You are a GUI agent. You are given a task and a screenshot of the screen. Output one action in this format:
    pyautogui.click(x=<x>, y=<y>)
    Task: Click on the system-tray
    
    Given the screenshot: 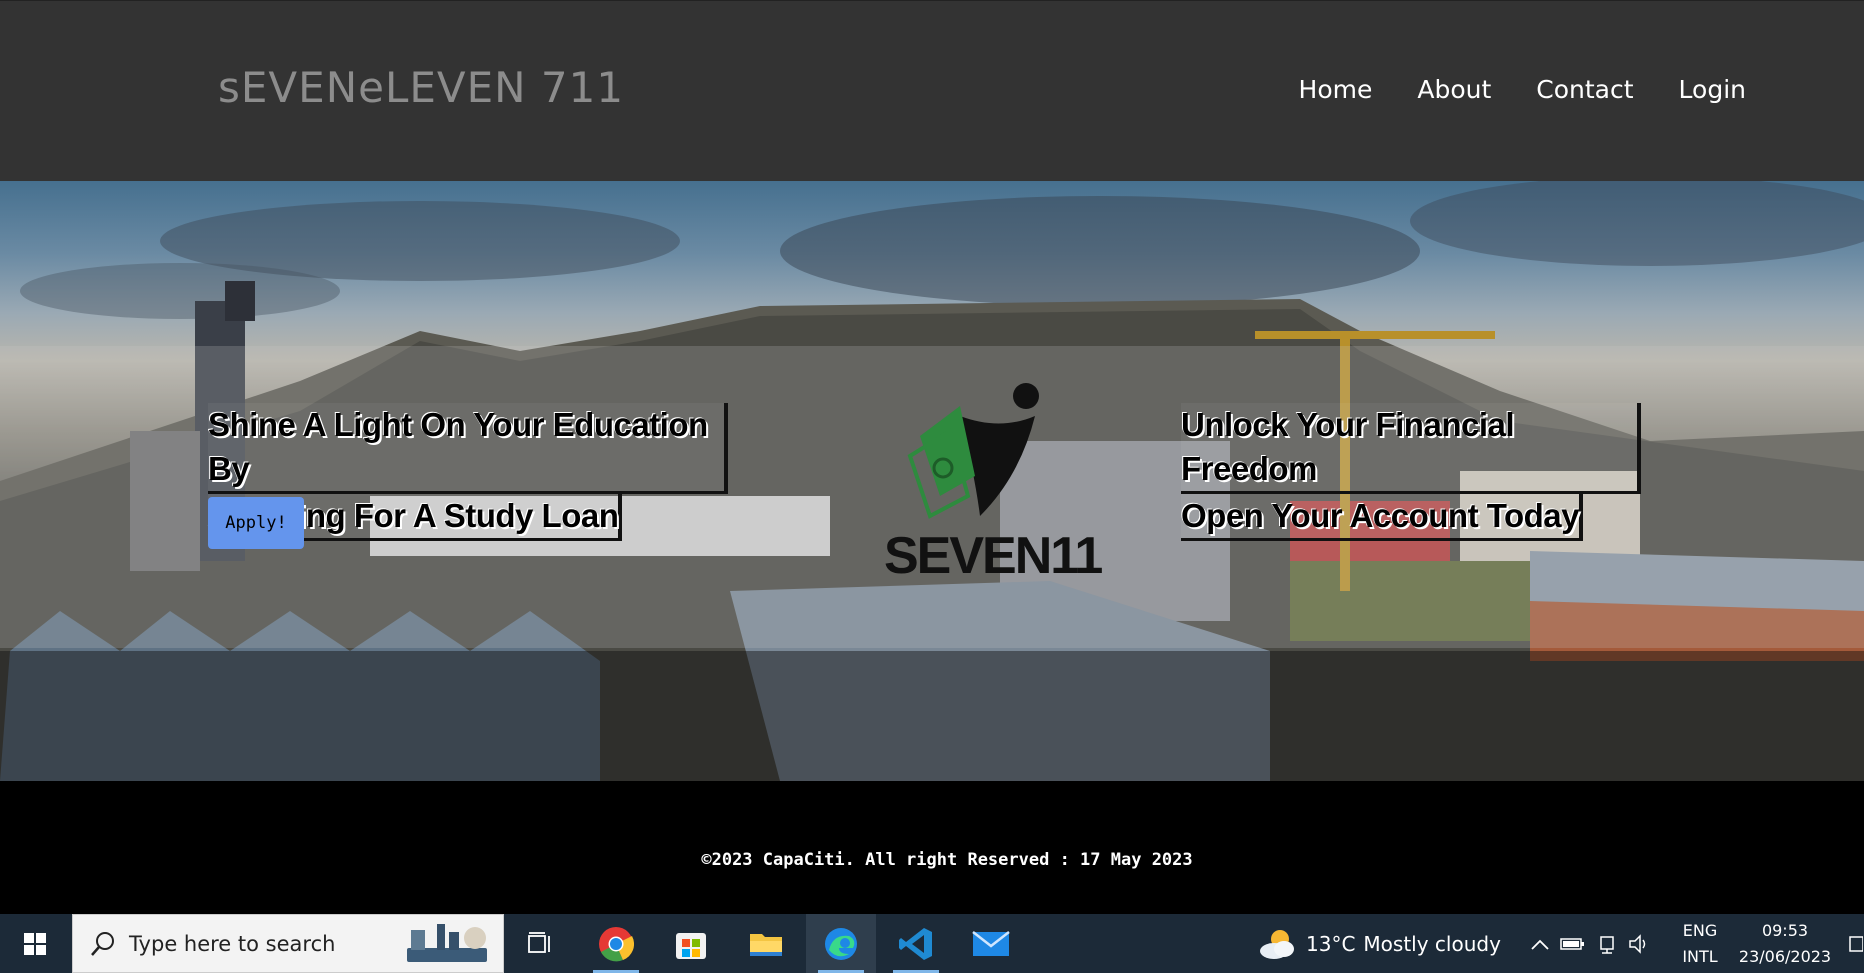 What is the action you would take?
    pyautogui.click(x=1590, y=943)
    